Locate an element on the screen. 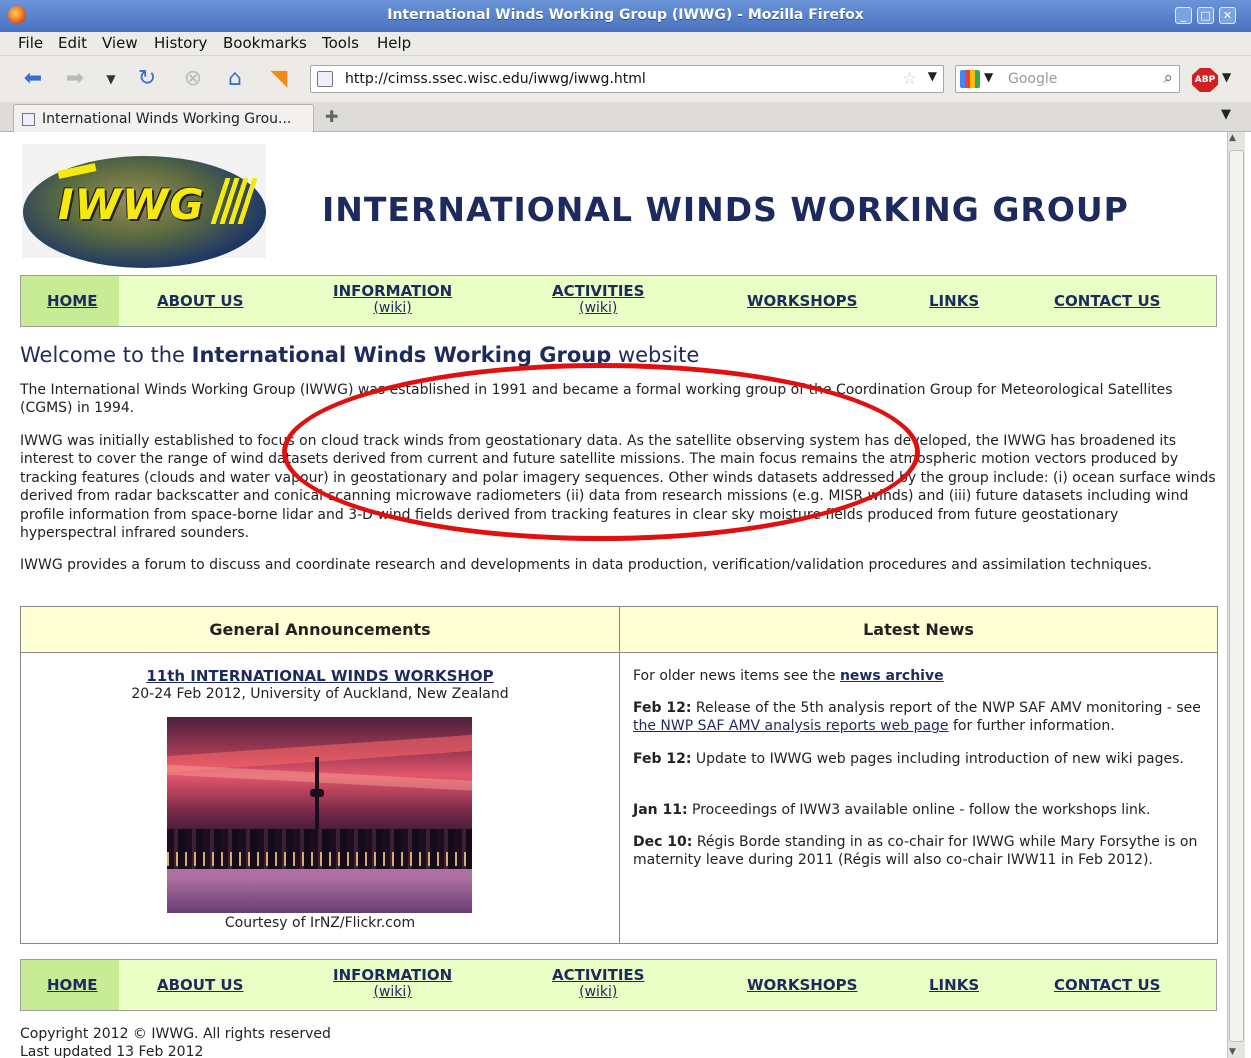  news-date: Dec 10: is located at coordinates (663, 842).